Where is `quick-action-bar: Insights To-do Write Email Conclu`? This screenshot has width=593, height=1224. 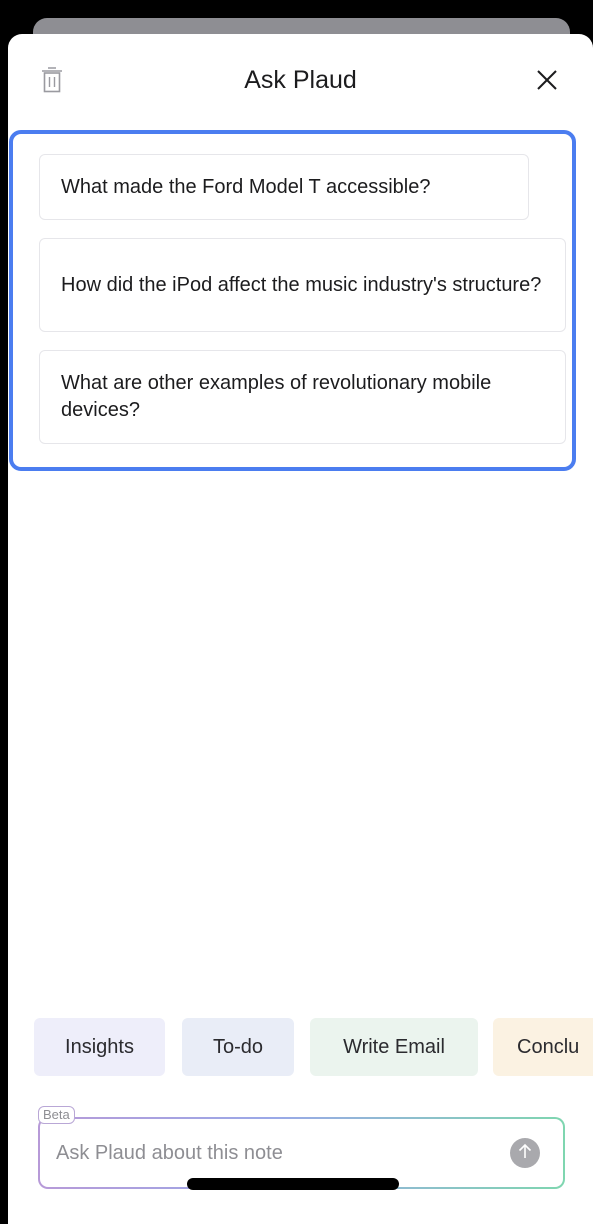
quick-action-bar: Insights To-do Write Email Conclu is located at coordinates (300, 1048).